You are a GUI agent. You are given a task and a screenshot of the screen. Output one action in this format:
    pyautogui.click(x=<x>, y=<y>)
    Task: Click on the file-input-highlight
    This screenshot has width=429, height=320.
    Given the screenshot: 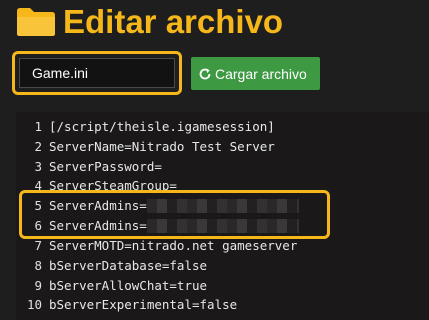 What is the action you would take?
    pyautogui.click(x=97, y=73)
    